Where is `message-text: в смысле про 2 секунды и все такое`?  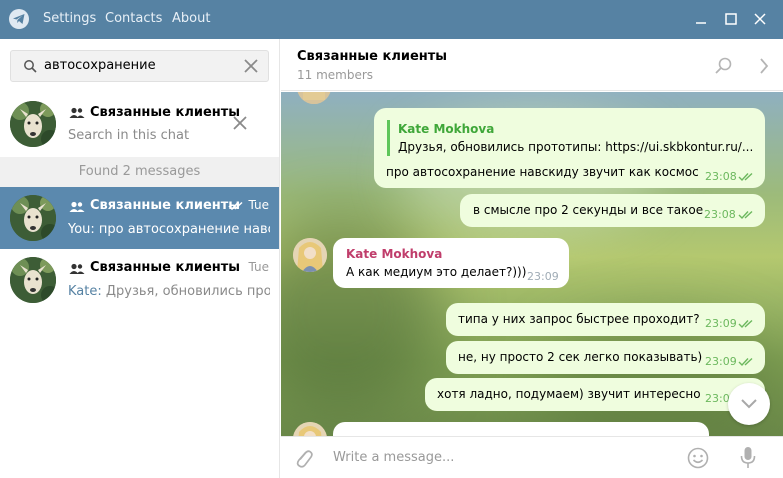
message-text: в смысле про 2 секунды и все такое is located at coordinates (588, 210).